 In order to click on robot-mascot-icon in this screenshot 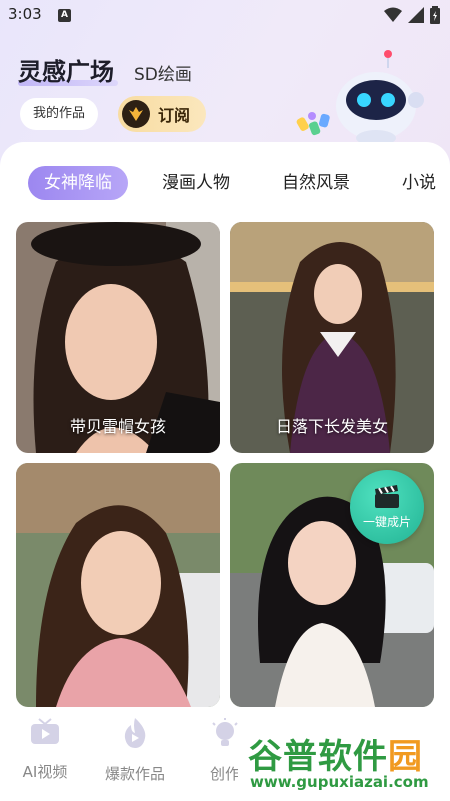, I will do `click(360, 97)`.